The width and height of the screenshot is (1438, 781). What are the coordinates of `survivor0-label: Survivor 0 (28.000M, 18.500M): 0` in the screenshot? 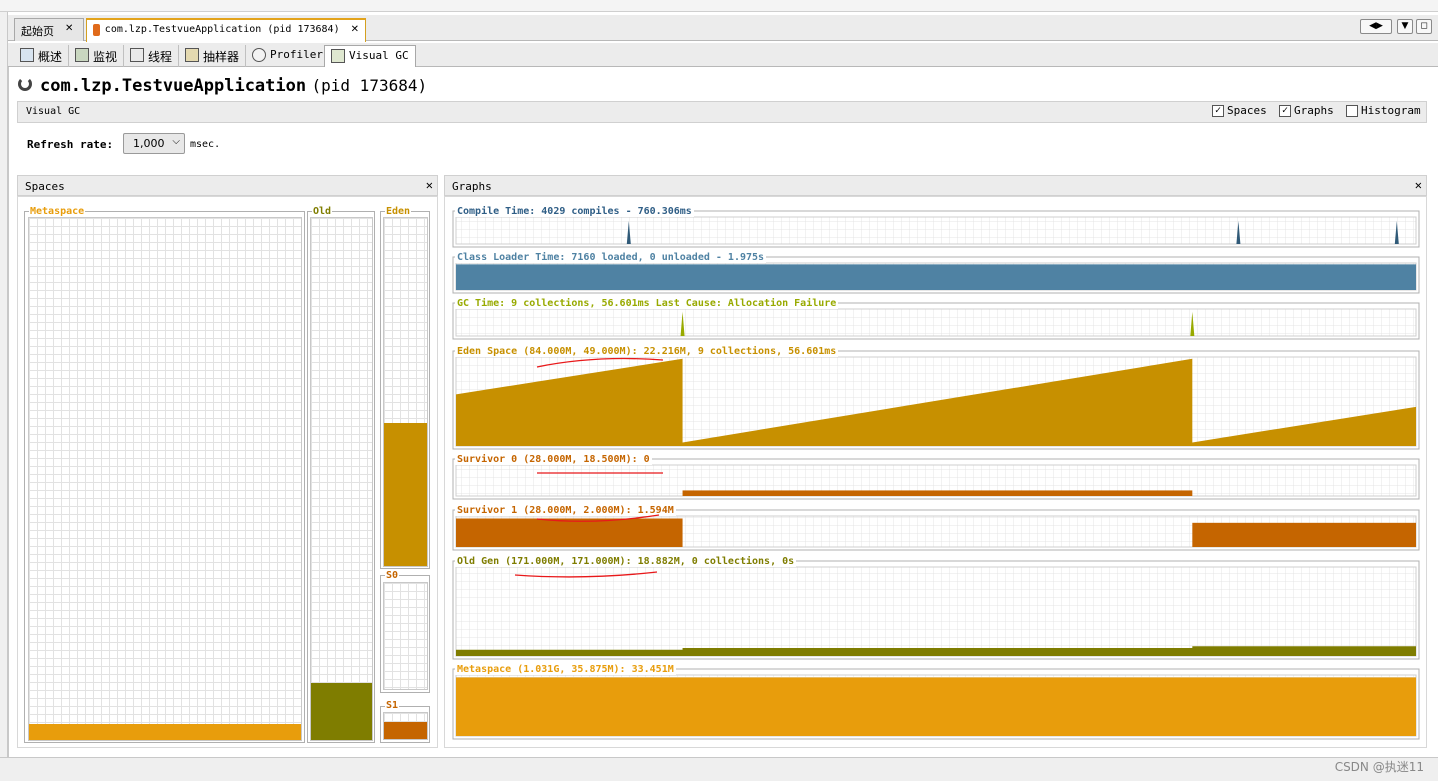 It's located at (553, 459).